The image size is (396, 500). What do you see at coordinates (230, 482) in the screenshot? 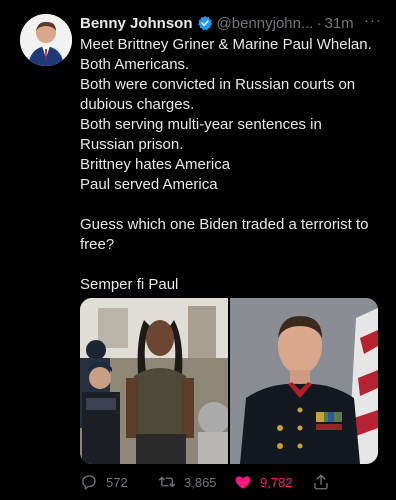
I see `tweet-actions: 572 3,865 9,782` at bounding box center [230, 482].